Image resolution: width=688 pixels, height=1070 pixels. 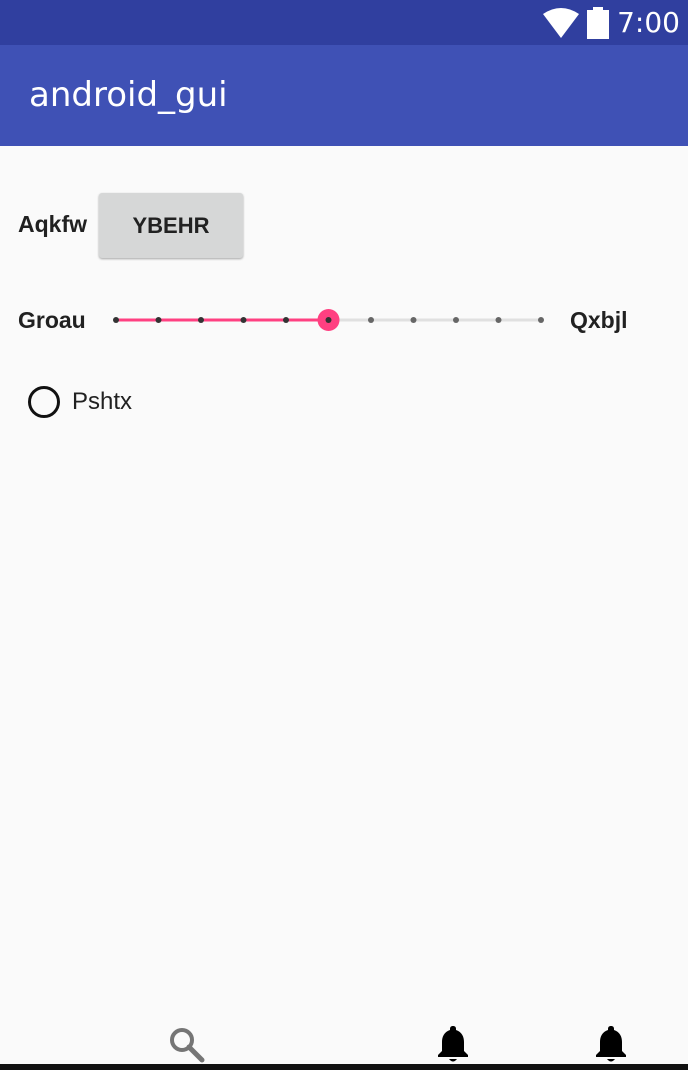 I want to click on slider-right-label: Qxbjl, so click(x=599, y=320).